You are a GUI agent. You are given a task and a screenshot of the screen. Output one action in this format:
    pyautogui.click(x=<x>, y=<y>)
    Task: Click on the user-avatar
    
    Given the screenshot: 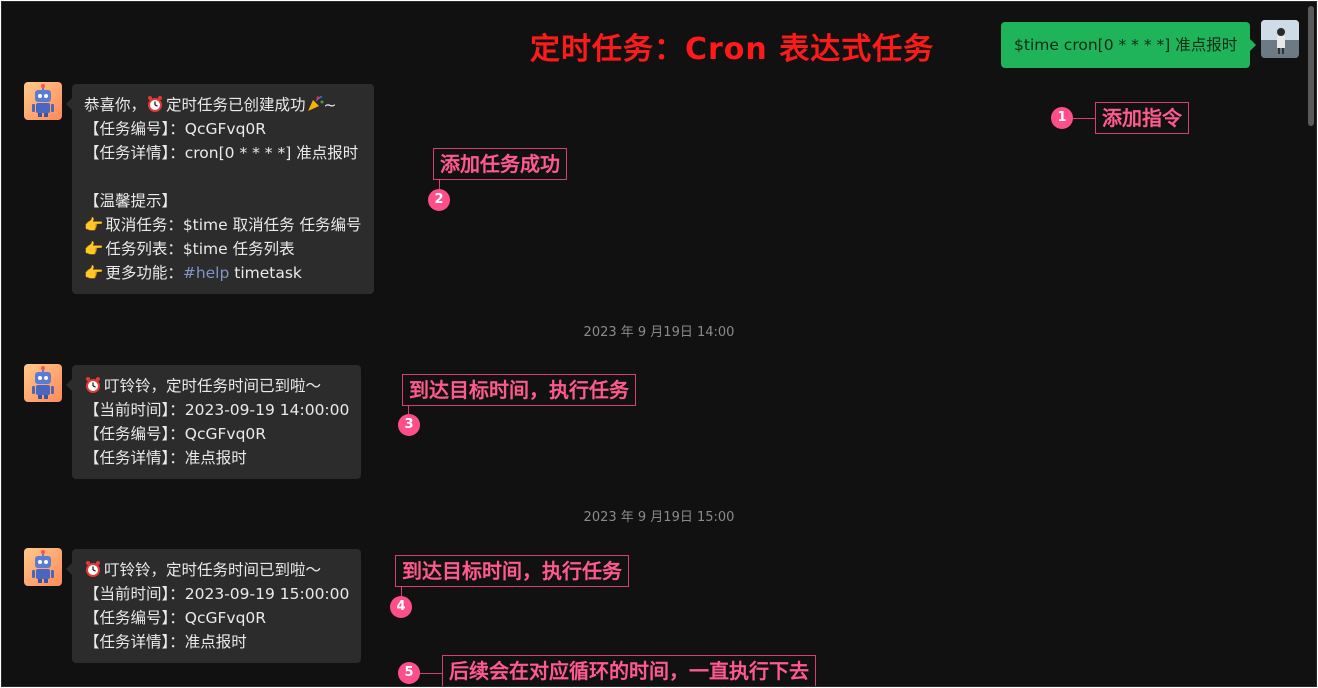 What is the action you would take?
    pyautogui.click(x=1280, y=39)
    